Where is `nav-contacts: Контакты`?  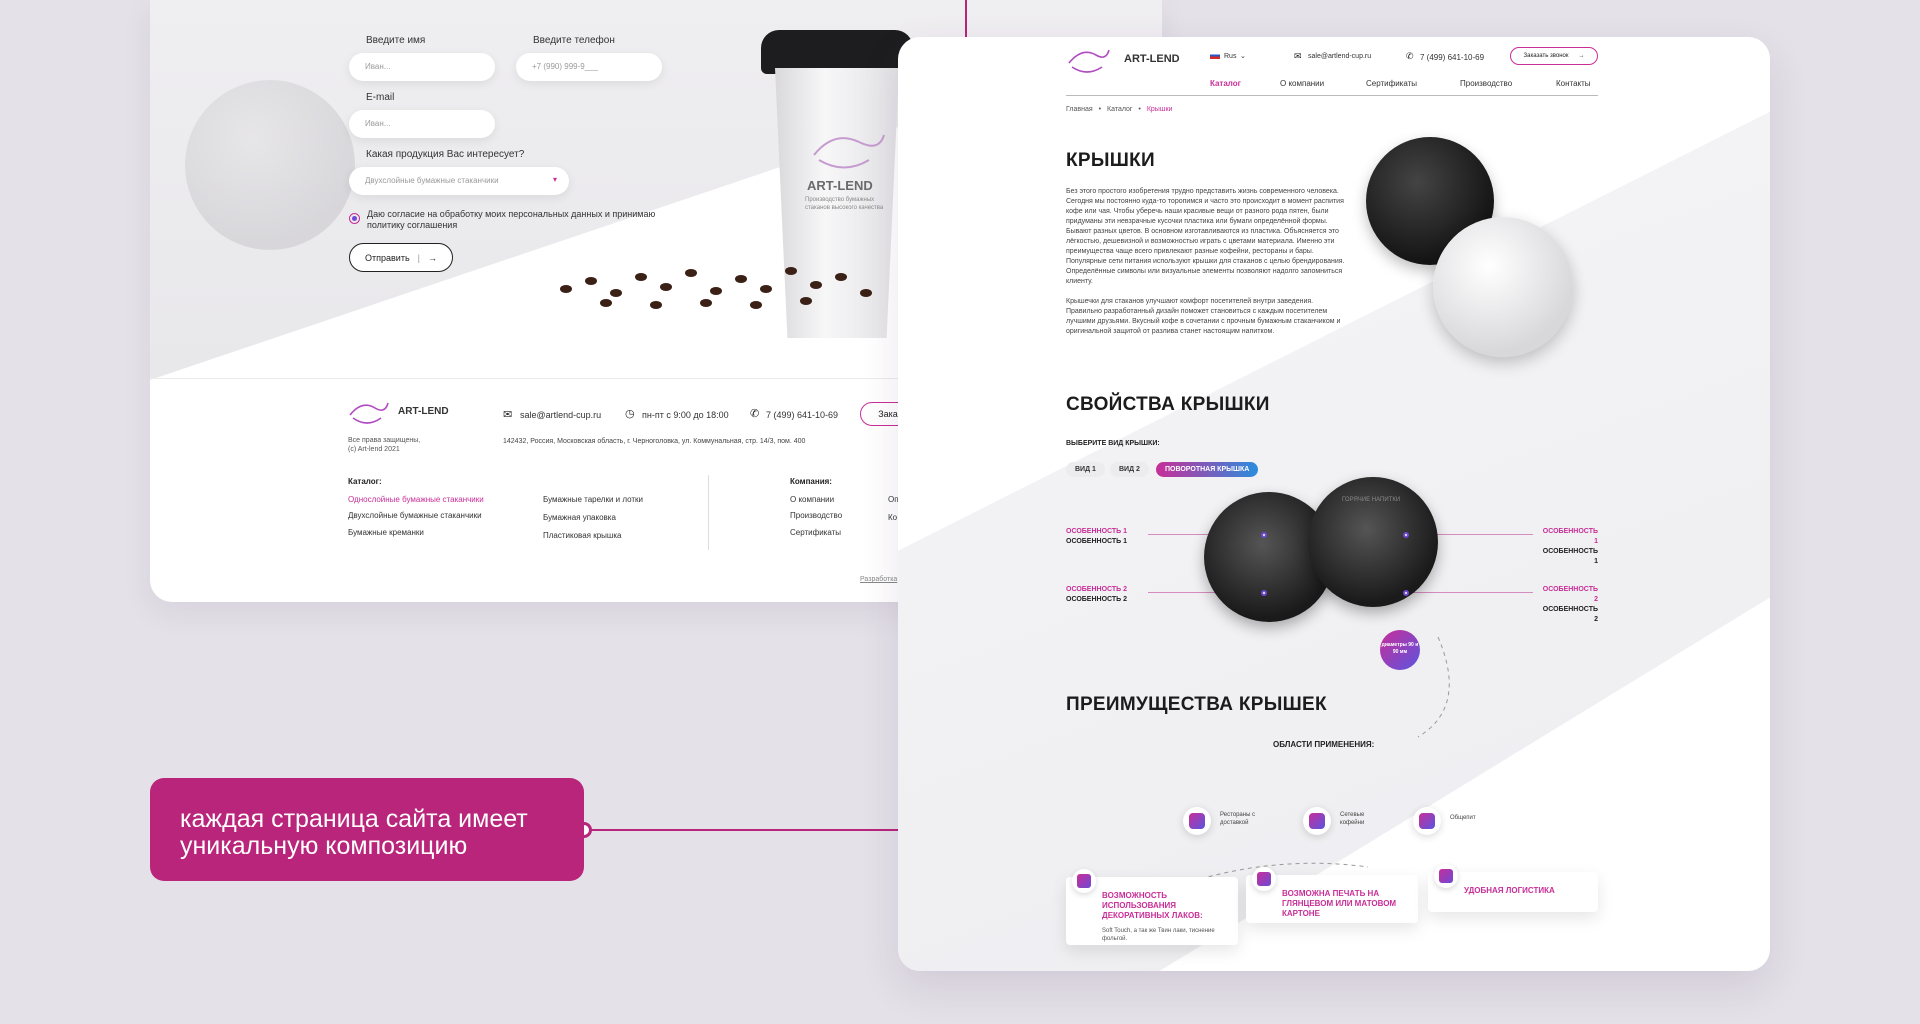
nav-contacts: Контакты is located at coordinates (1573, 83).